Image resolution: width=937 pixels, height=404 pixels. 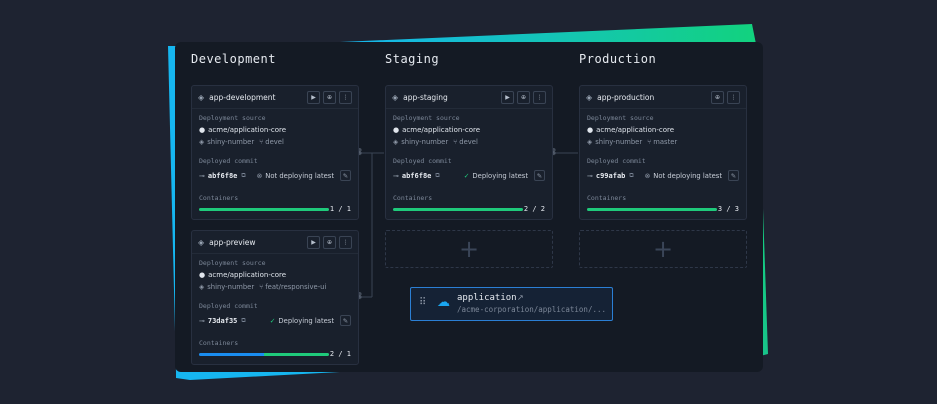 I want to click on plus-icon: +, so click(x=469, y=249).